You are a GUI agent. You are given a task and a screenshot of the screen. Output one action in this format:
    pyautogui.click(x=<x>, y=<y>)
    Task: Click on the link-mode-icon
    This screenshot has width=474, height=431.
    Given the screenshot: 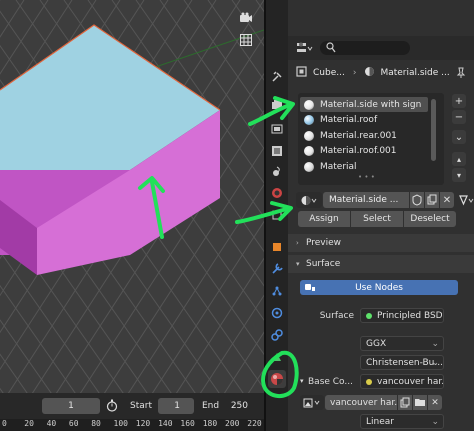 What is the action you would take?
    pyautogui.click(x=466, y=200)
    